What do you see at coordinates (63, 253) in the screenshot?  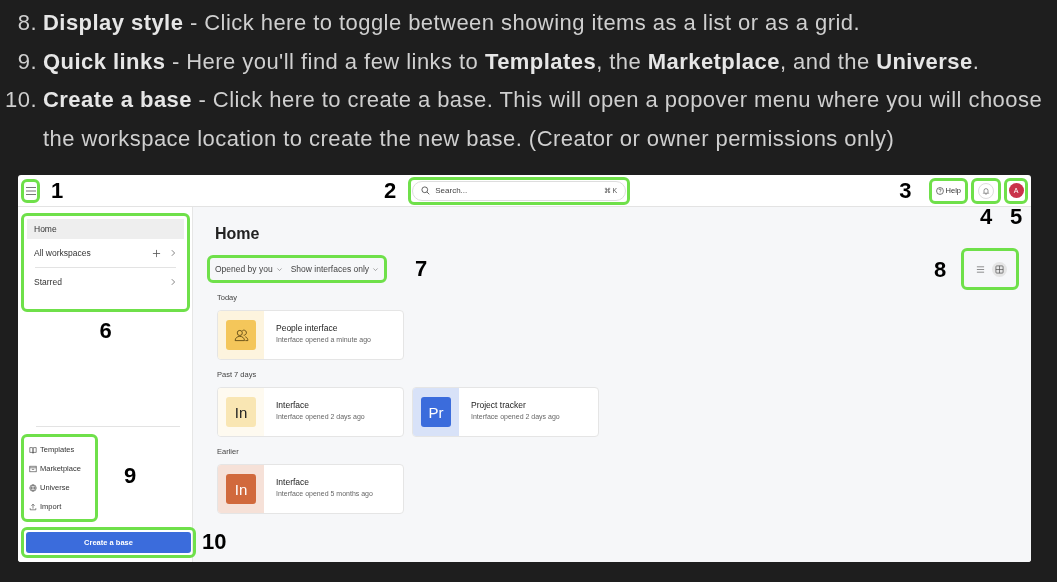 I see `sidebar-item-label: All workspaces` at bounding box center [63, 253].